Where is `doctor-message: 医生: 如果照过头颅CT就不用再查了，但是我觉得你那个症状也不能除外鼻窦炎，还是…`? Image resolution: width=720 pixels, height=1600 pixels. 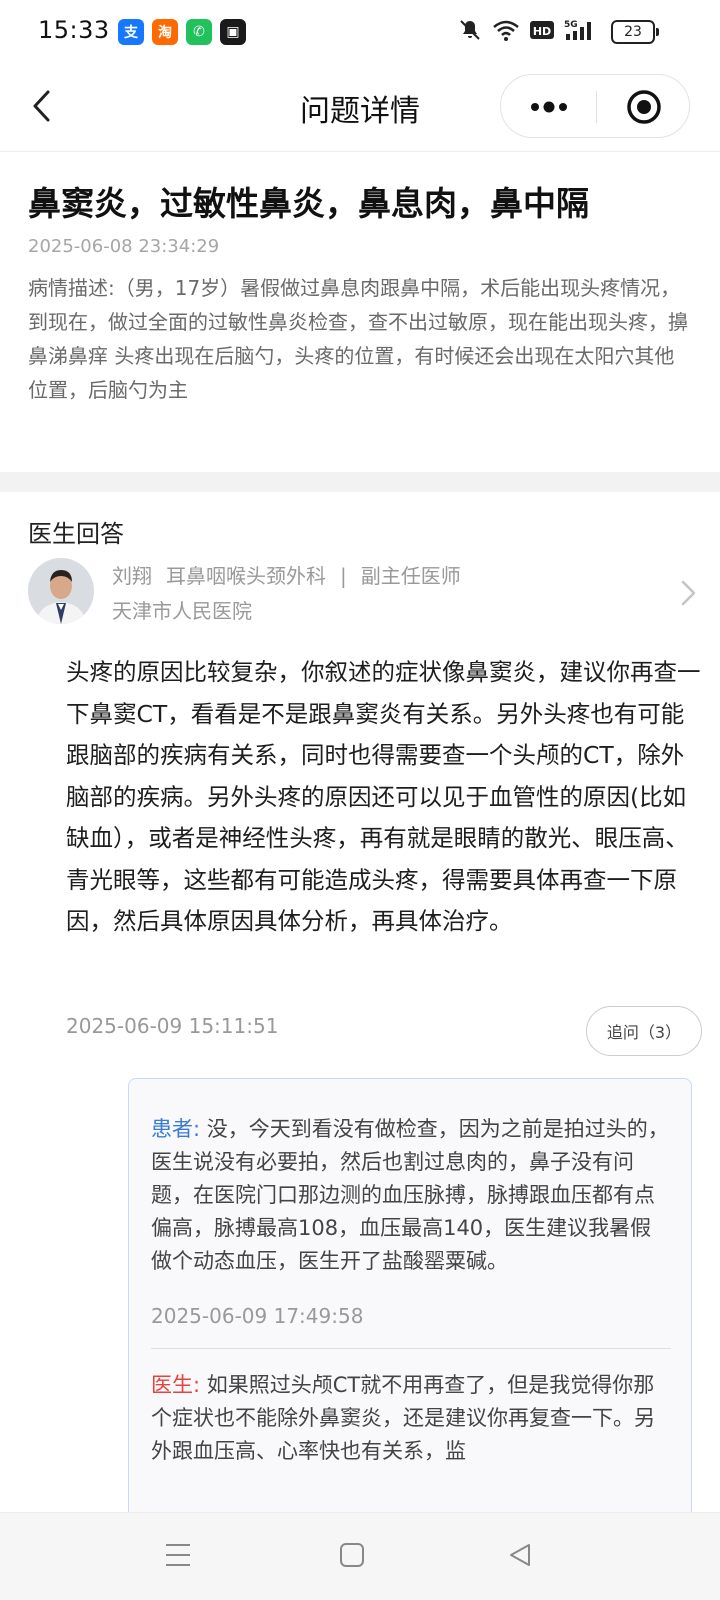
doctor-message: 医生: 如果照过头颅CT就不用再查了，但是我觉得你那个症状也不能除外鼻窦炎，还是… is located at coordinates (411, 1418).